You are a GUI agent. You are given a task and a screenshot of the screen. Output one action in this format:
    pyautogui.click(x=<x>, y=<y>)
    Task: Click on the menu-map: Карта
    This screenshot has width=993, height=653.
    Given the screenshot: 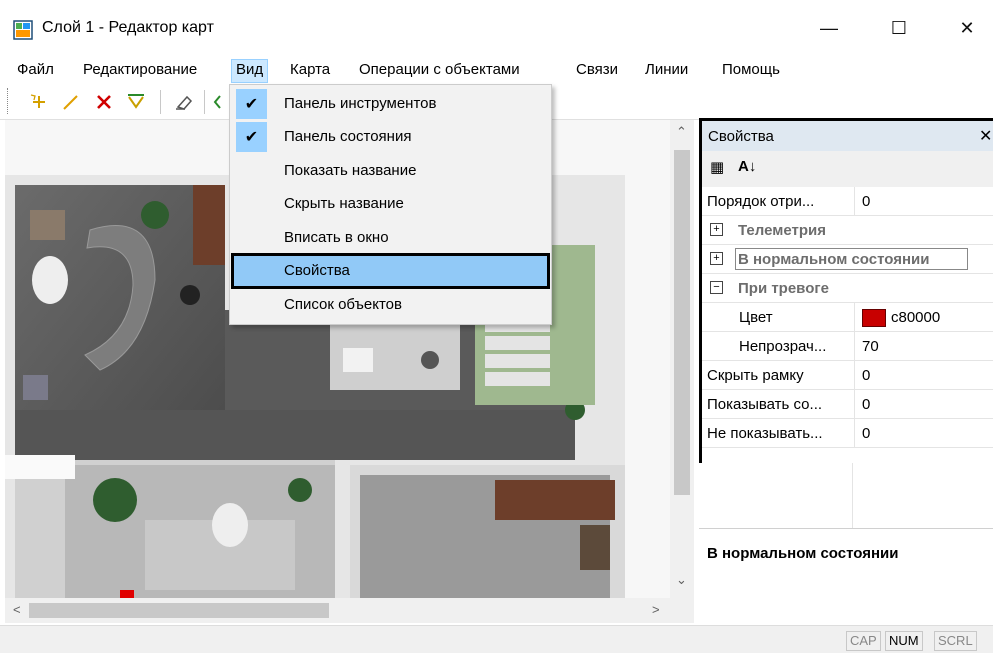 What is the action you would take?
    pyautogui.click(x=310, y=71)
    